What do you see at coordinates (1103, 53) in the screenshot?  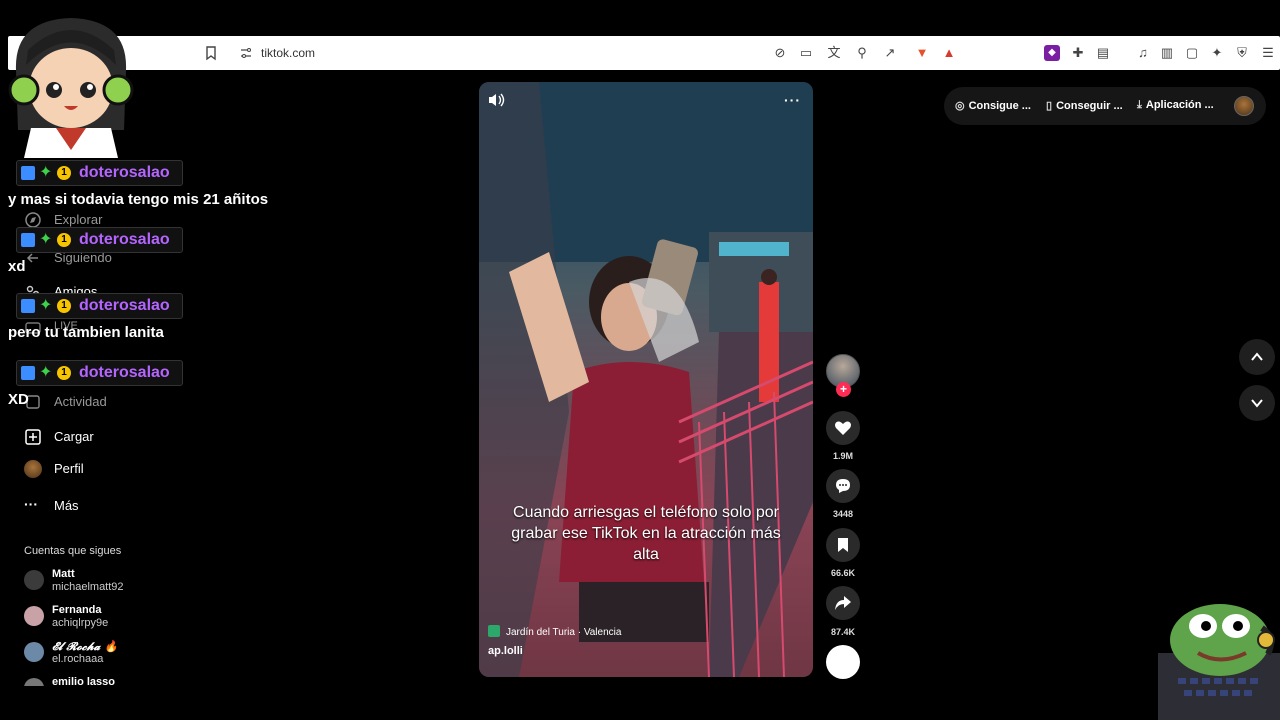 I see `reader-icon: ▤` at bounding box center [1103, 53].